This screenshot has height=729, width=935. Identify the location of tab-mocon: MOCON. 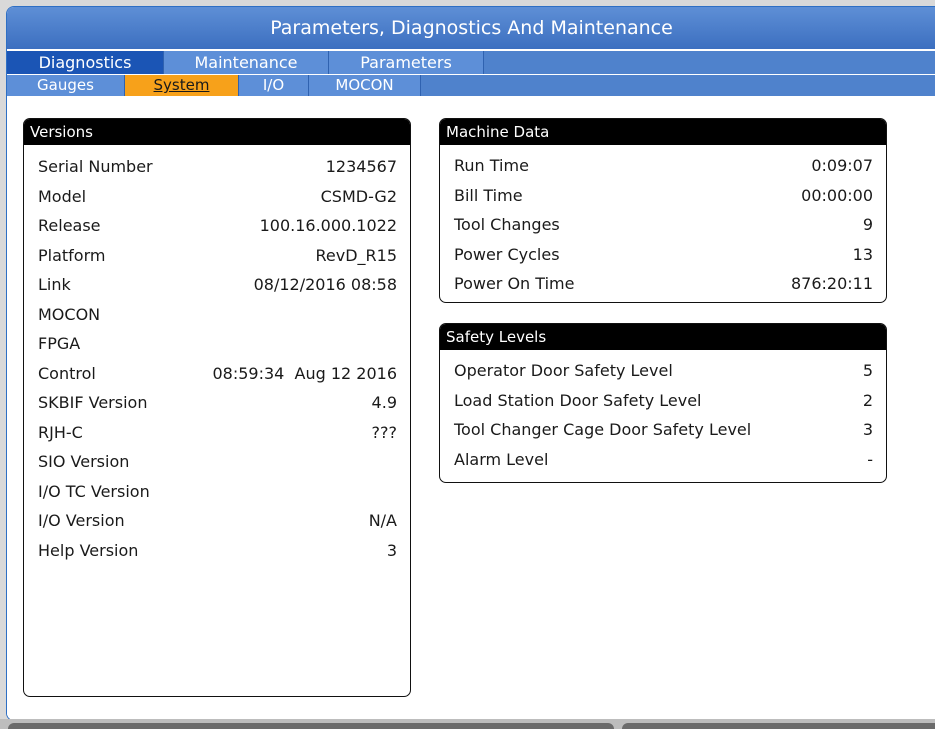
(365, 85).